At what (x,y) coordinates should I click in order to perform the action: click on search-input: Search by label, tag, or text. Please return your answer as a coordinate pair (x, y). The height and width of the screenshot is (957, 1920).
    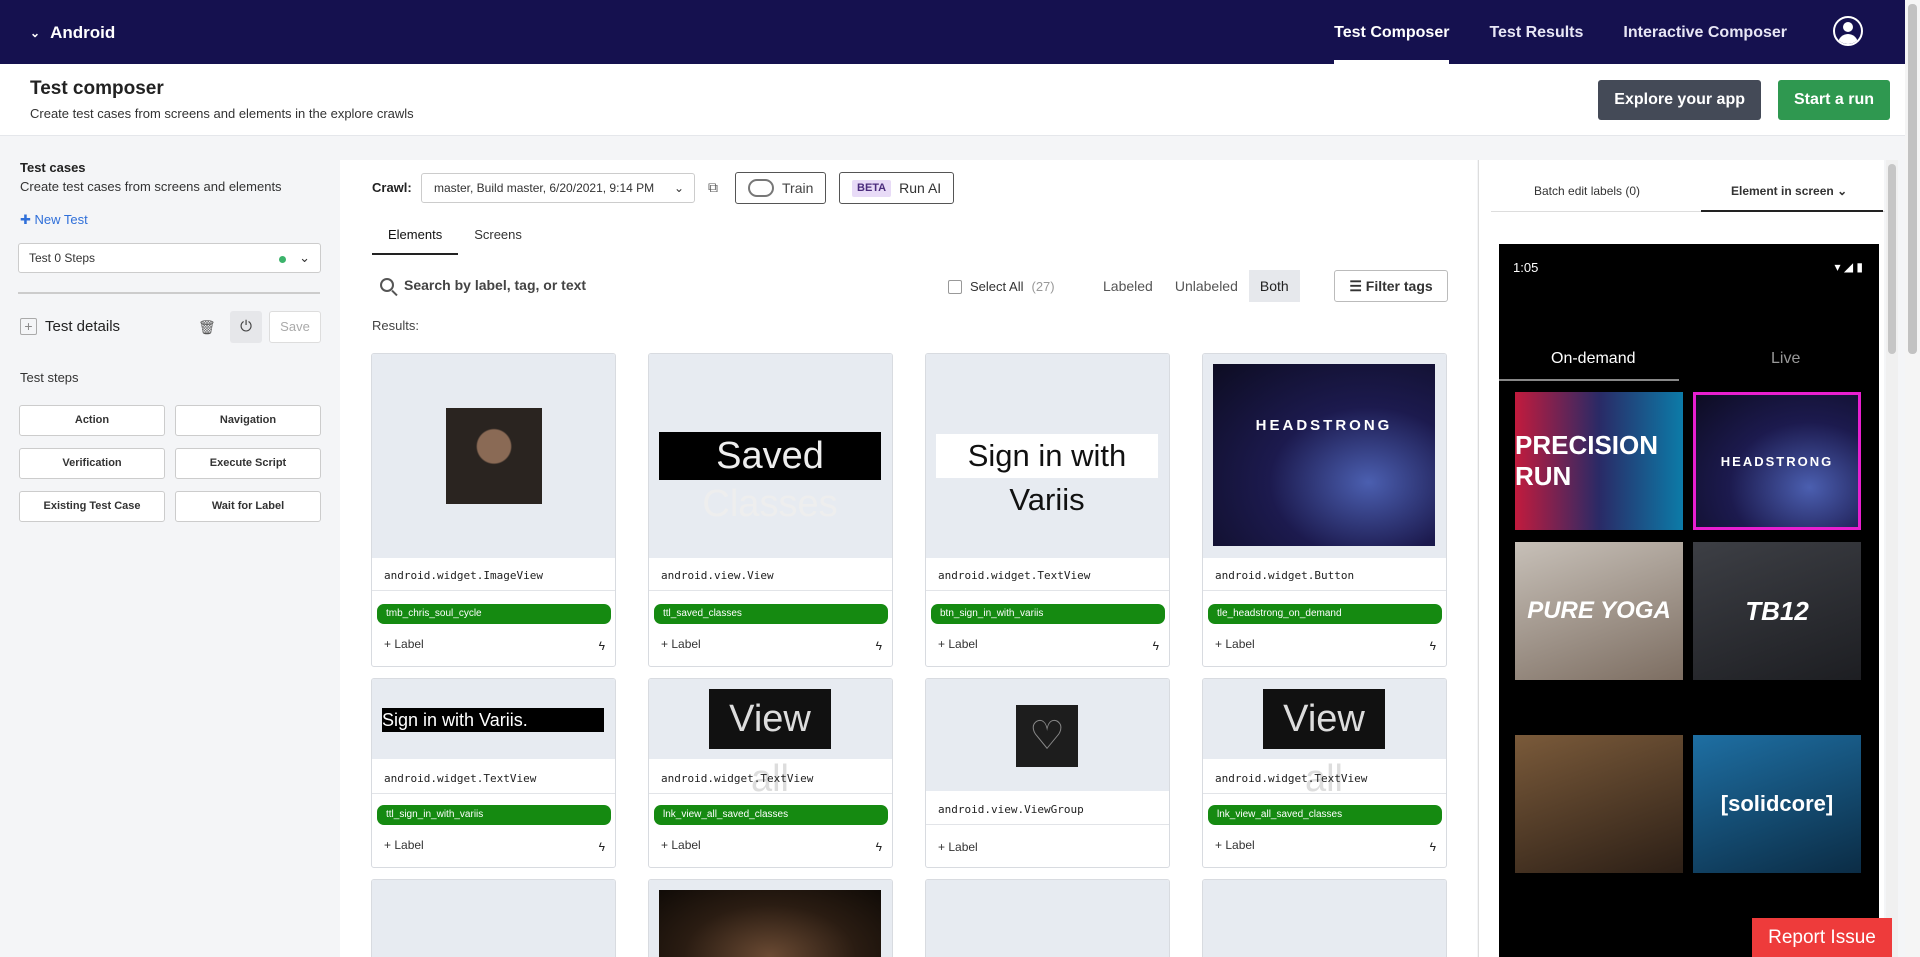
    Looking at the image, I should click on (495, 285).